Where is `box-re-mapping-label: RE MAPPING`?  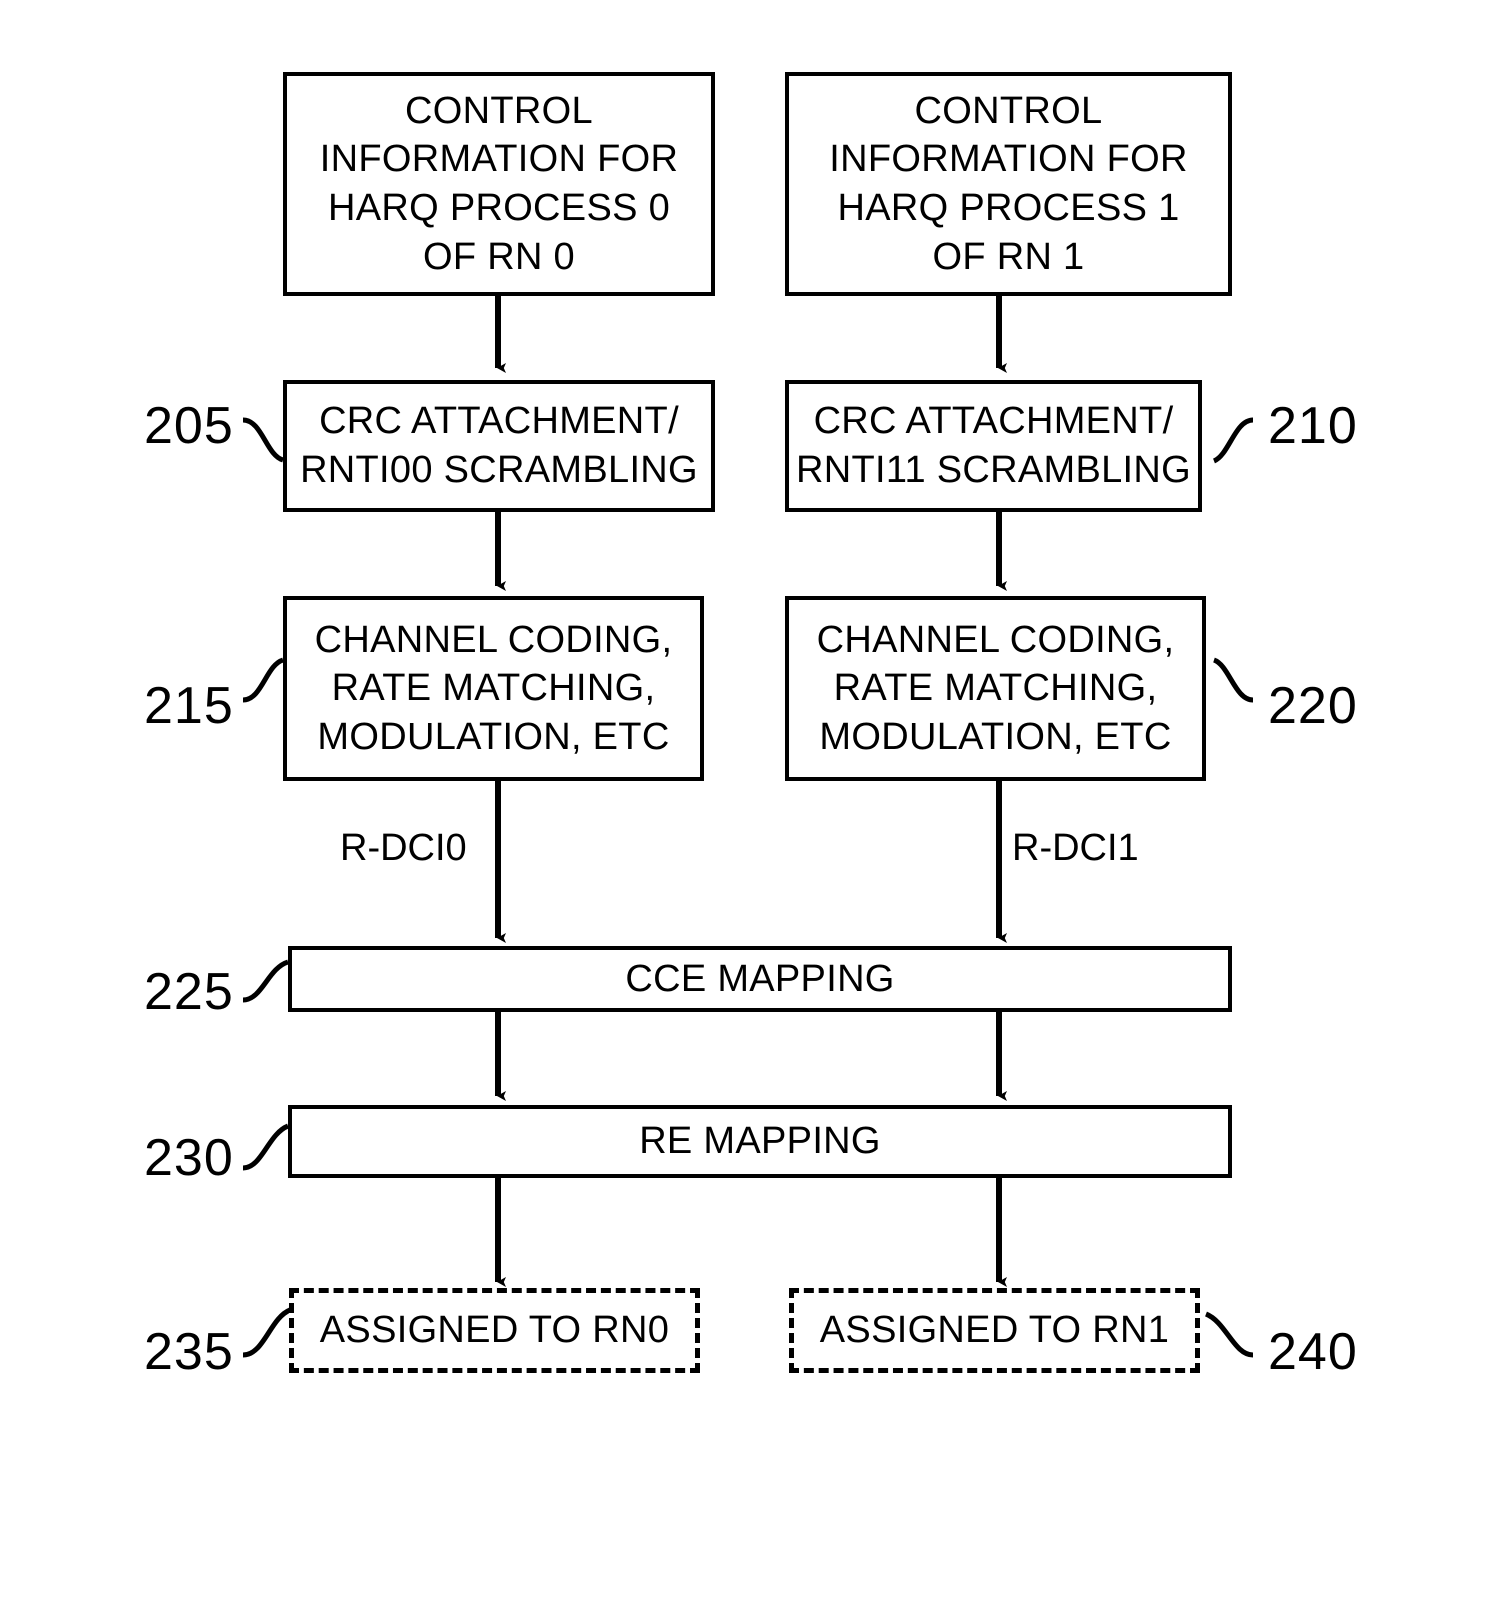
box-re-mapping-label: RE MAPPING is located at coordinates (760, 1141).